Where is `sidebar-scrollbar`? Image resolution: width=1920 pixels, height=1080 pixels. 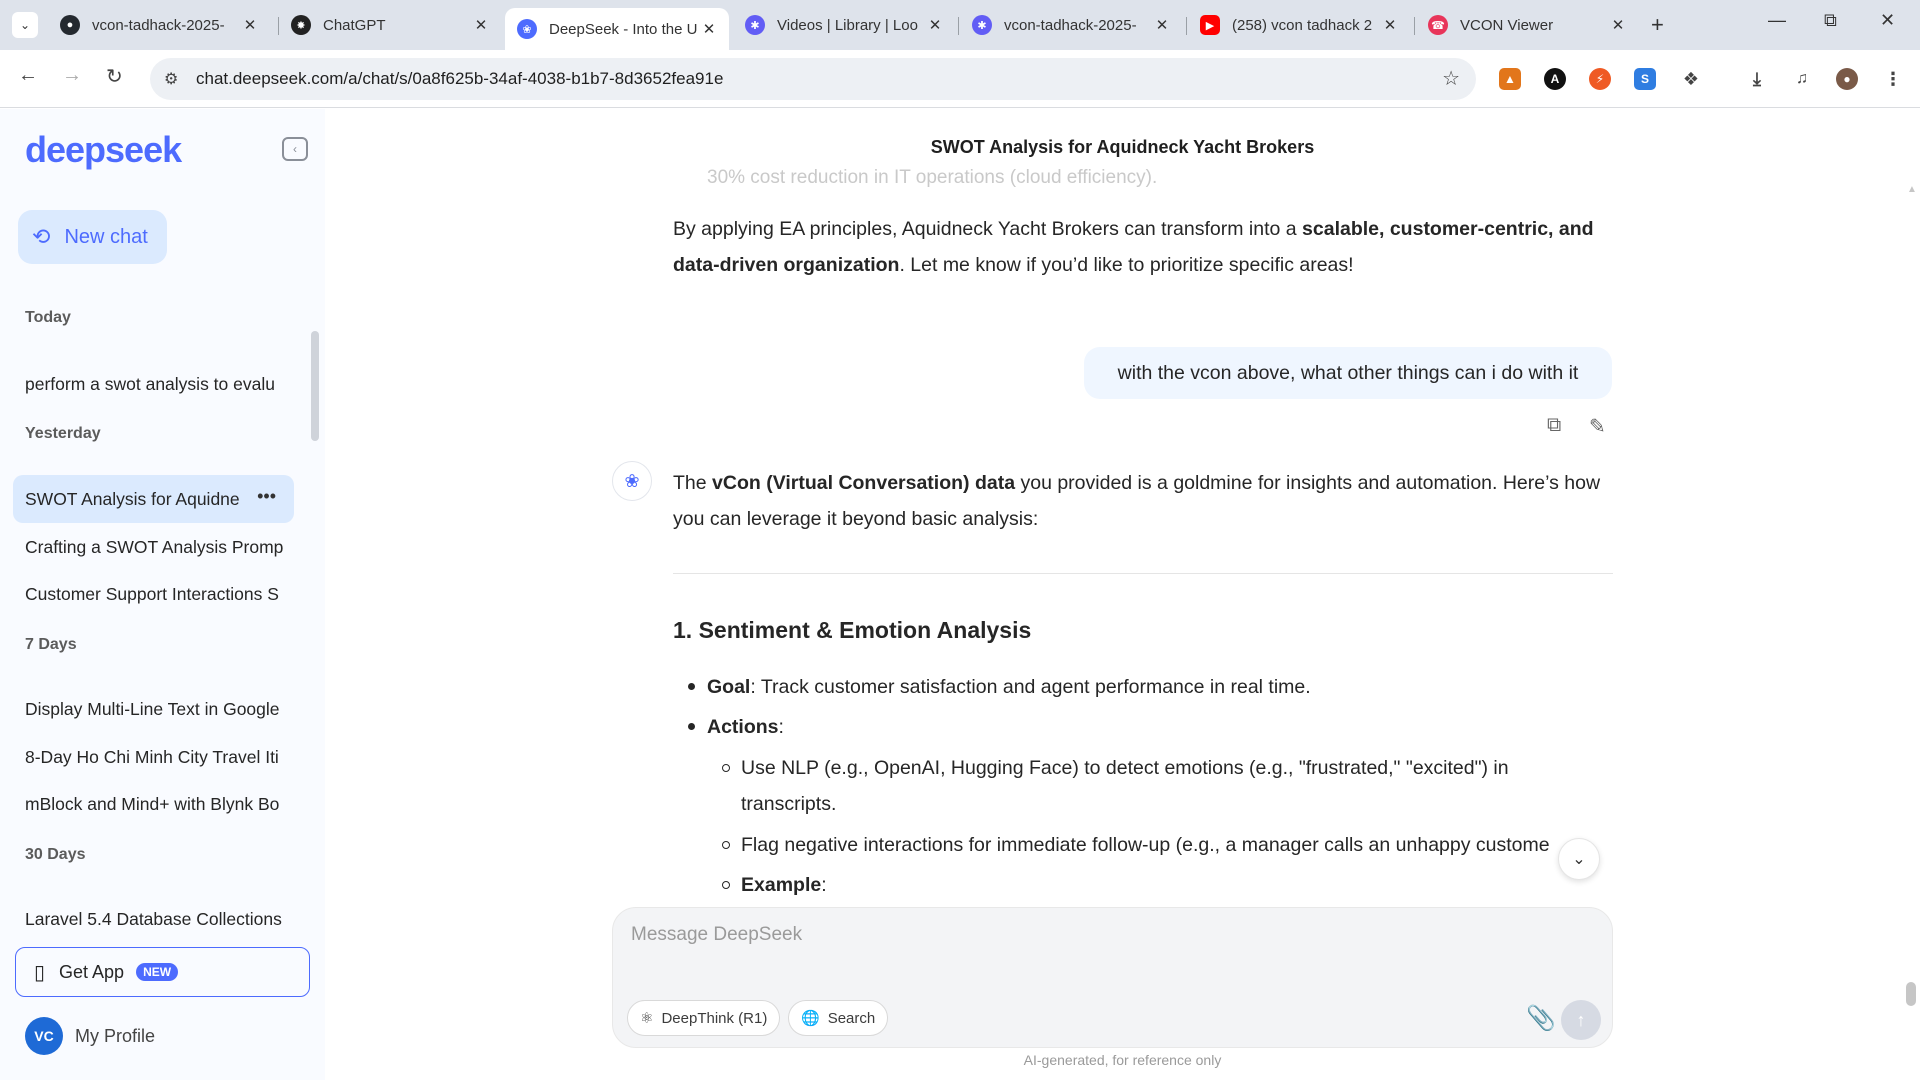 sidebar-scrollbar is located at coordinates (315, 386).